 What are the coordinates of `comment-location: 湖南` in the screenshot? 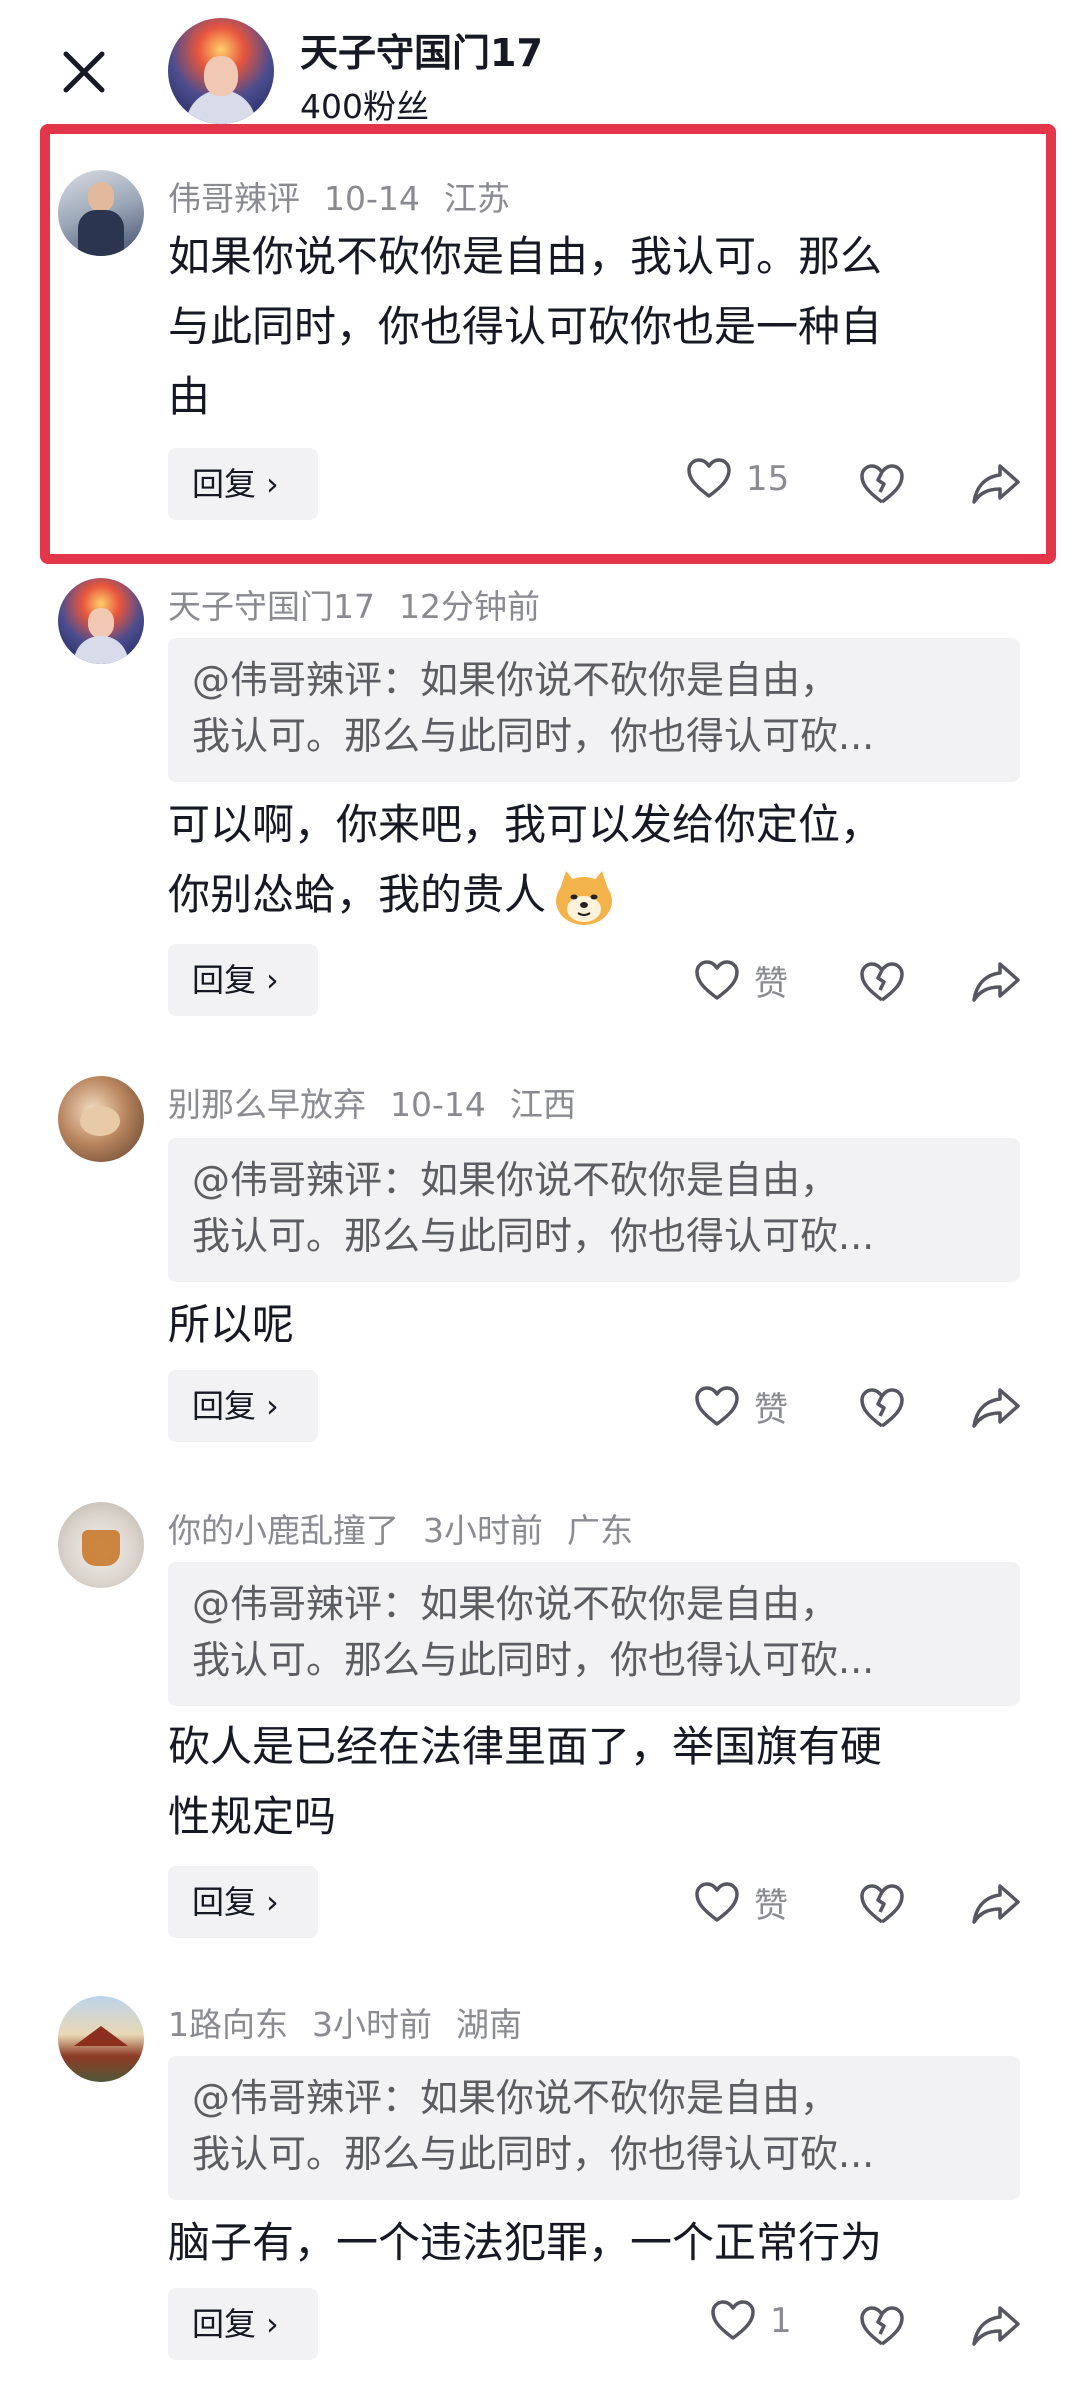 It's located at (489, 2024).